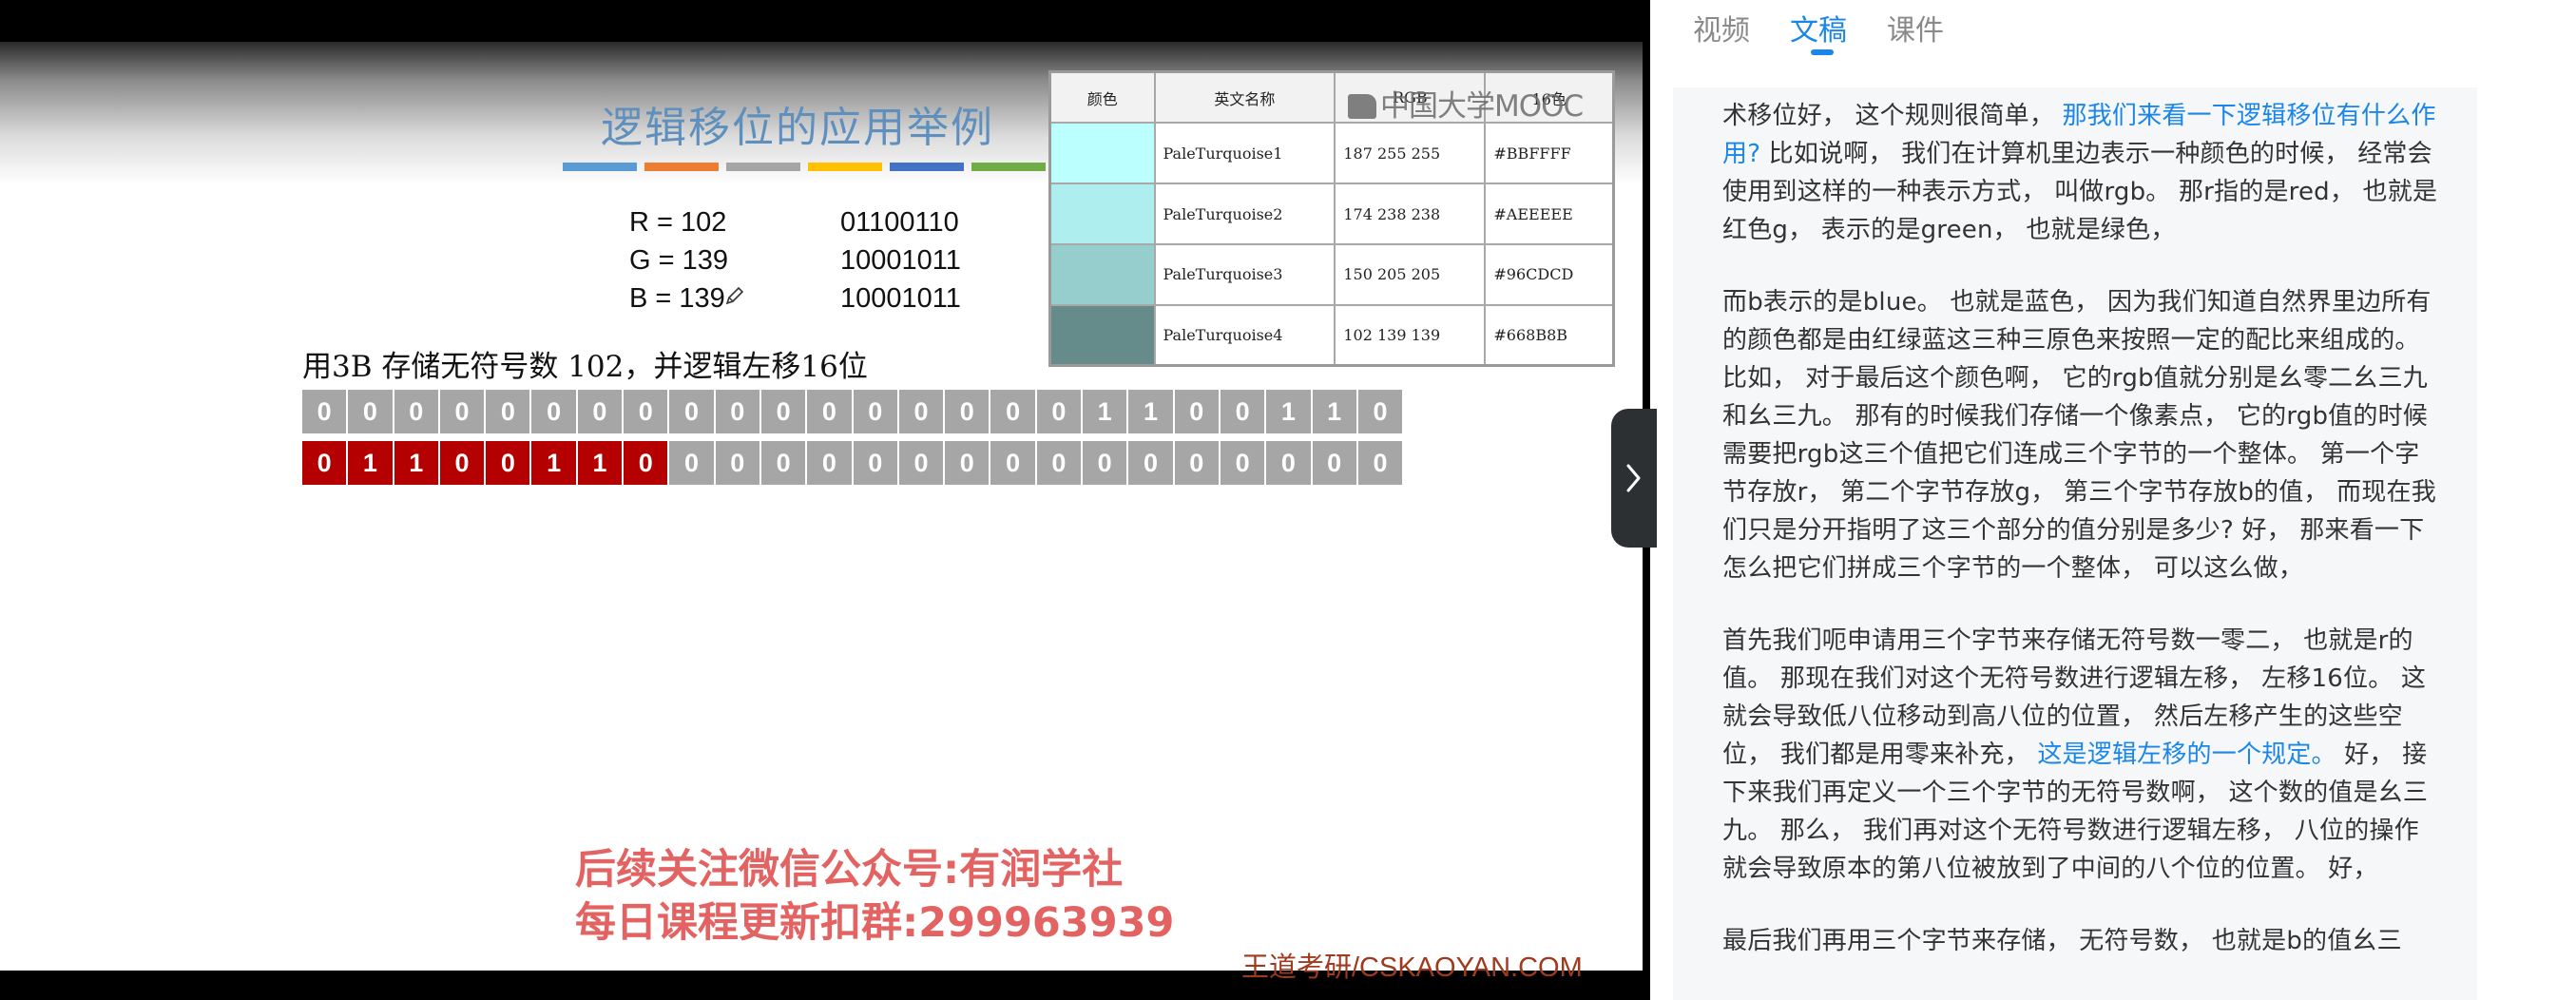 The image size is (2576, 1000). What do you see at coordinates (1245, 153) in the screenshot?
I see `color-name: PaleTurquoise1` at bounding box center [1245, 153].